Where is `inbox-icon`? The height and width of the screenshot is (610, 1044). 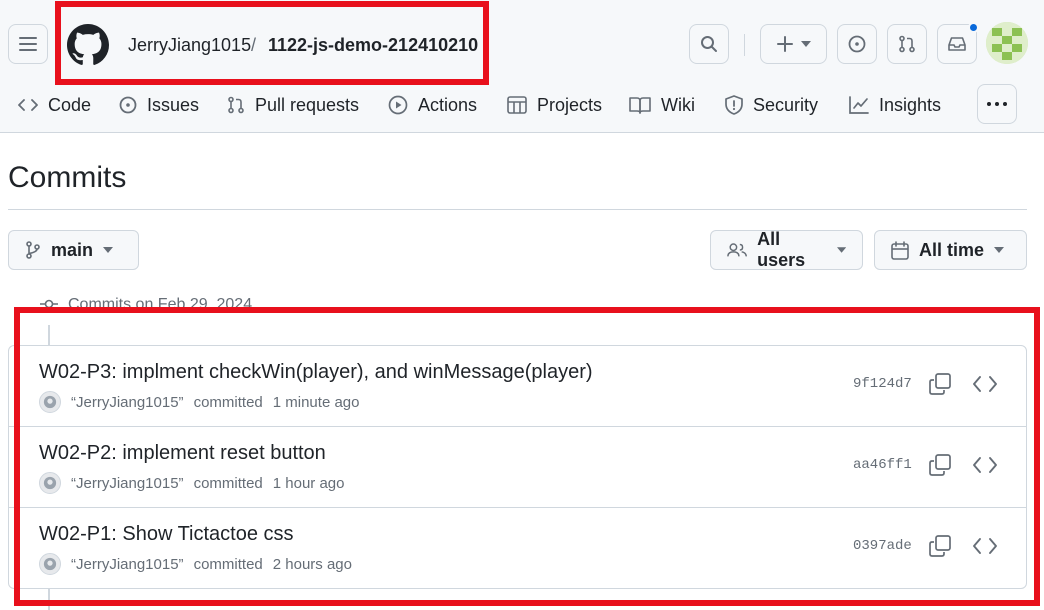 inbox-icon is located at coordinates (957, 44).